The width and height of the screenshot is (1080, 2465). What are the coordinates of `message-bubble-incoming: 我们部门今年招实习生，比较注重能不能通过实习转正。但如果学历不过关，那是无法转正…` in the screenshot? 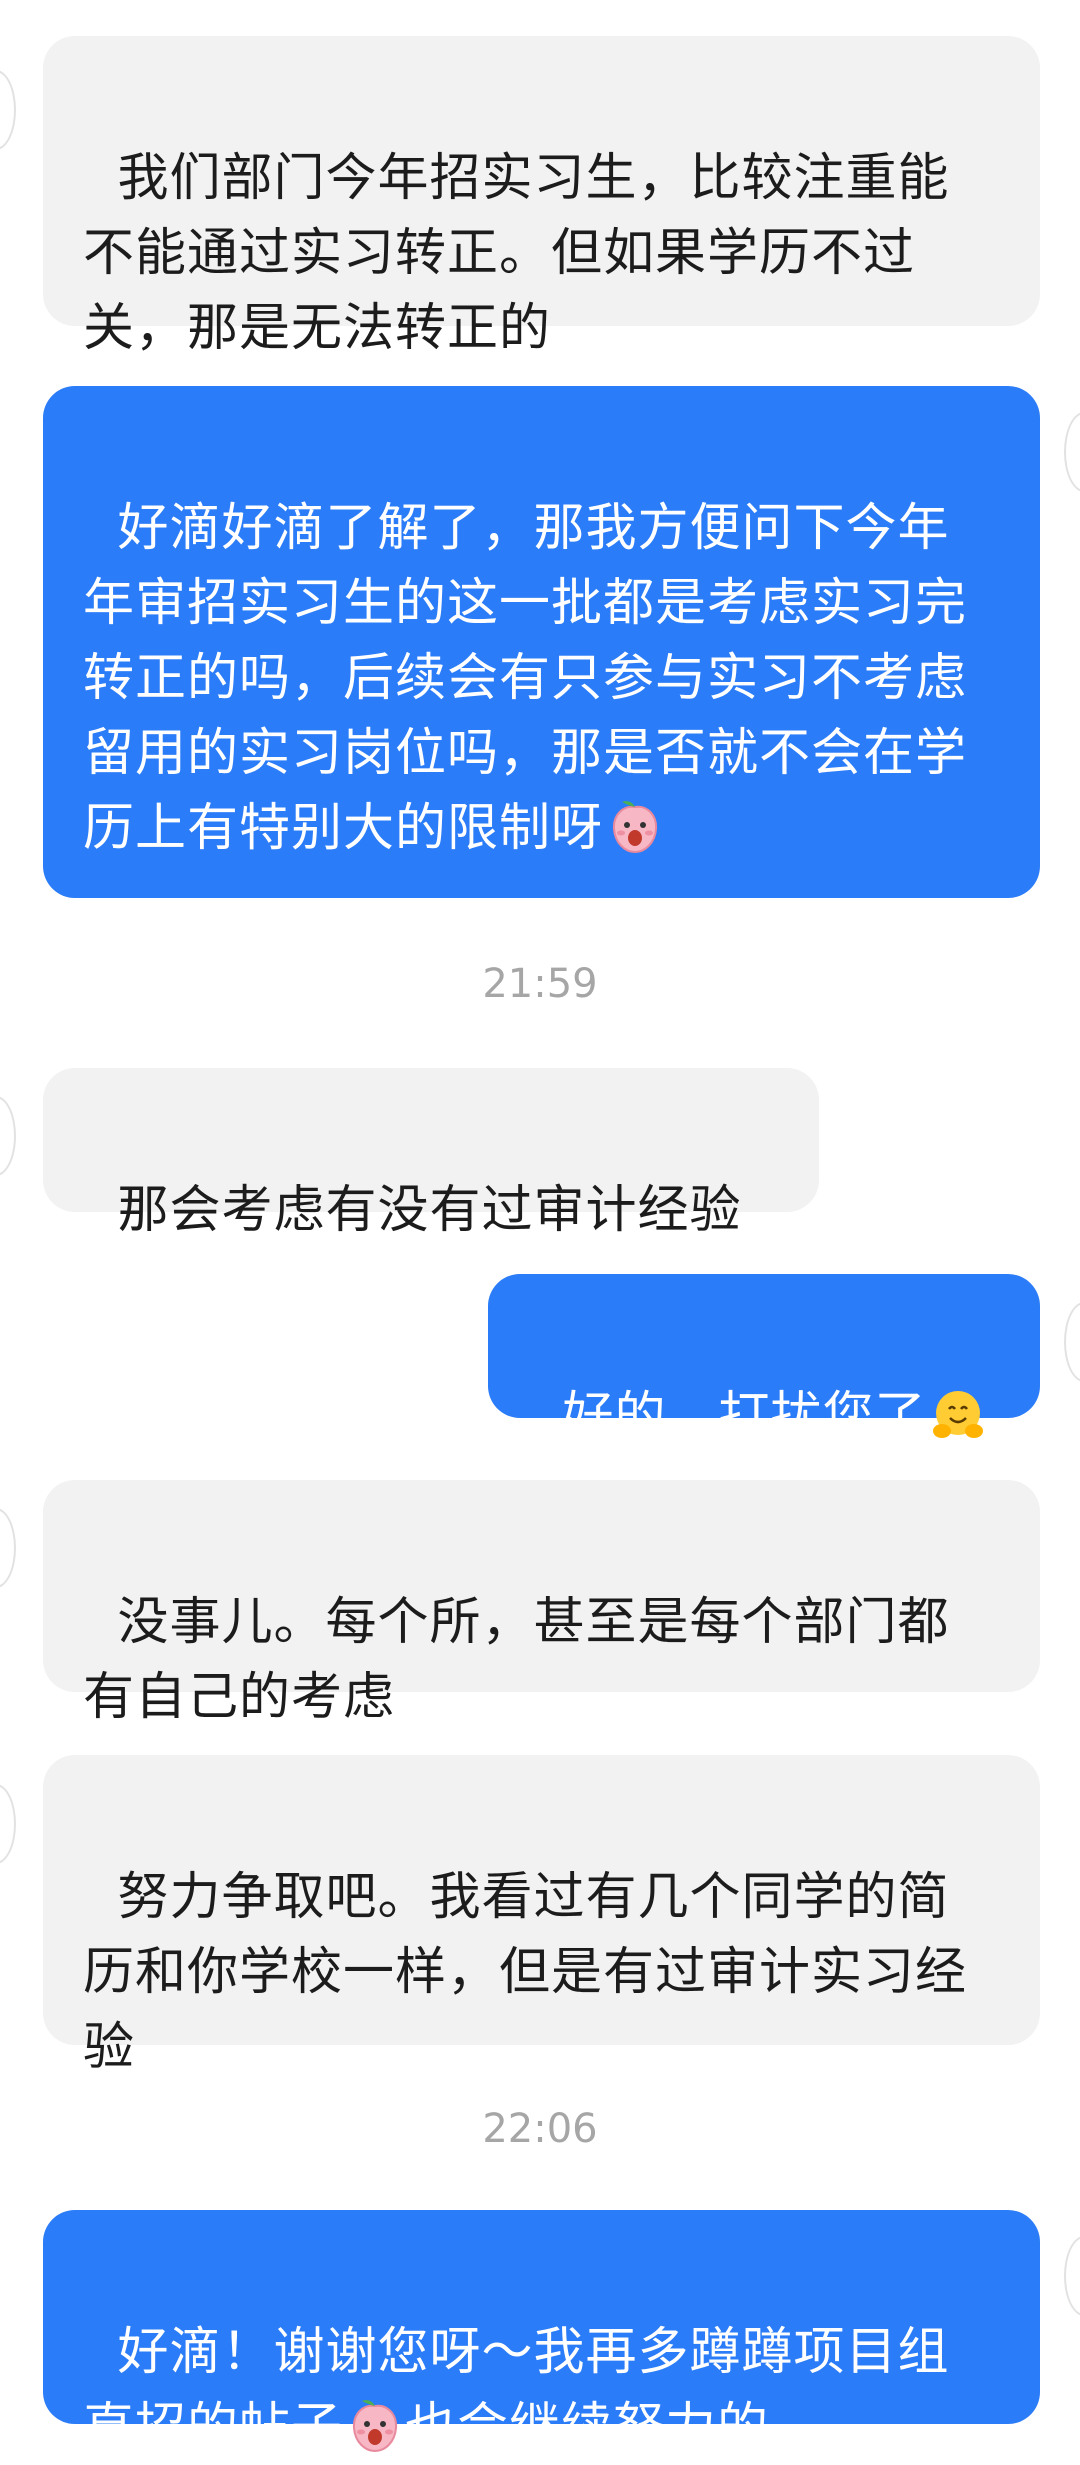 It's located at (541, 197).